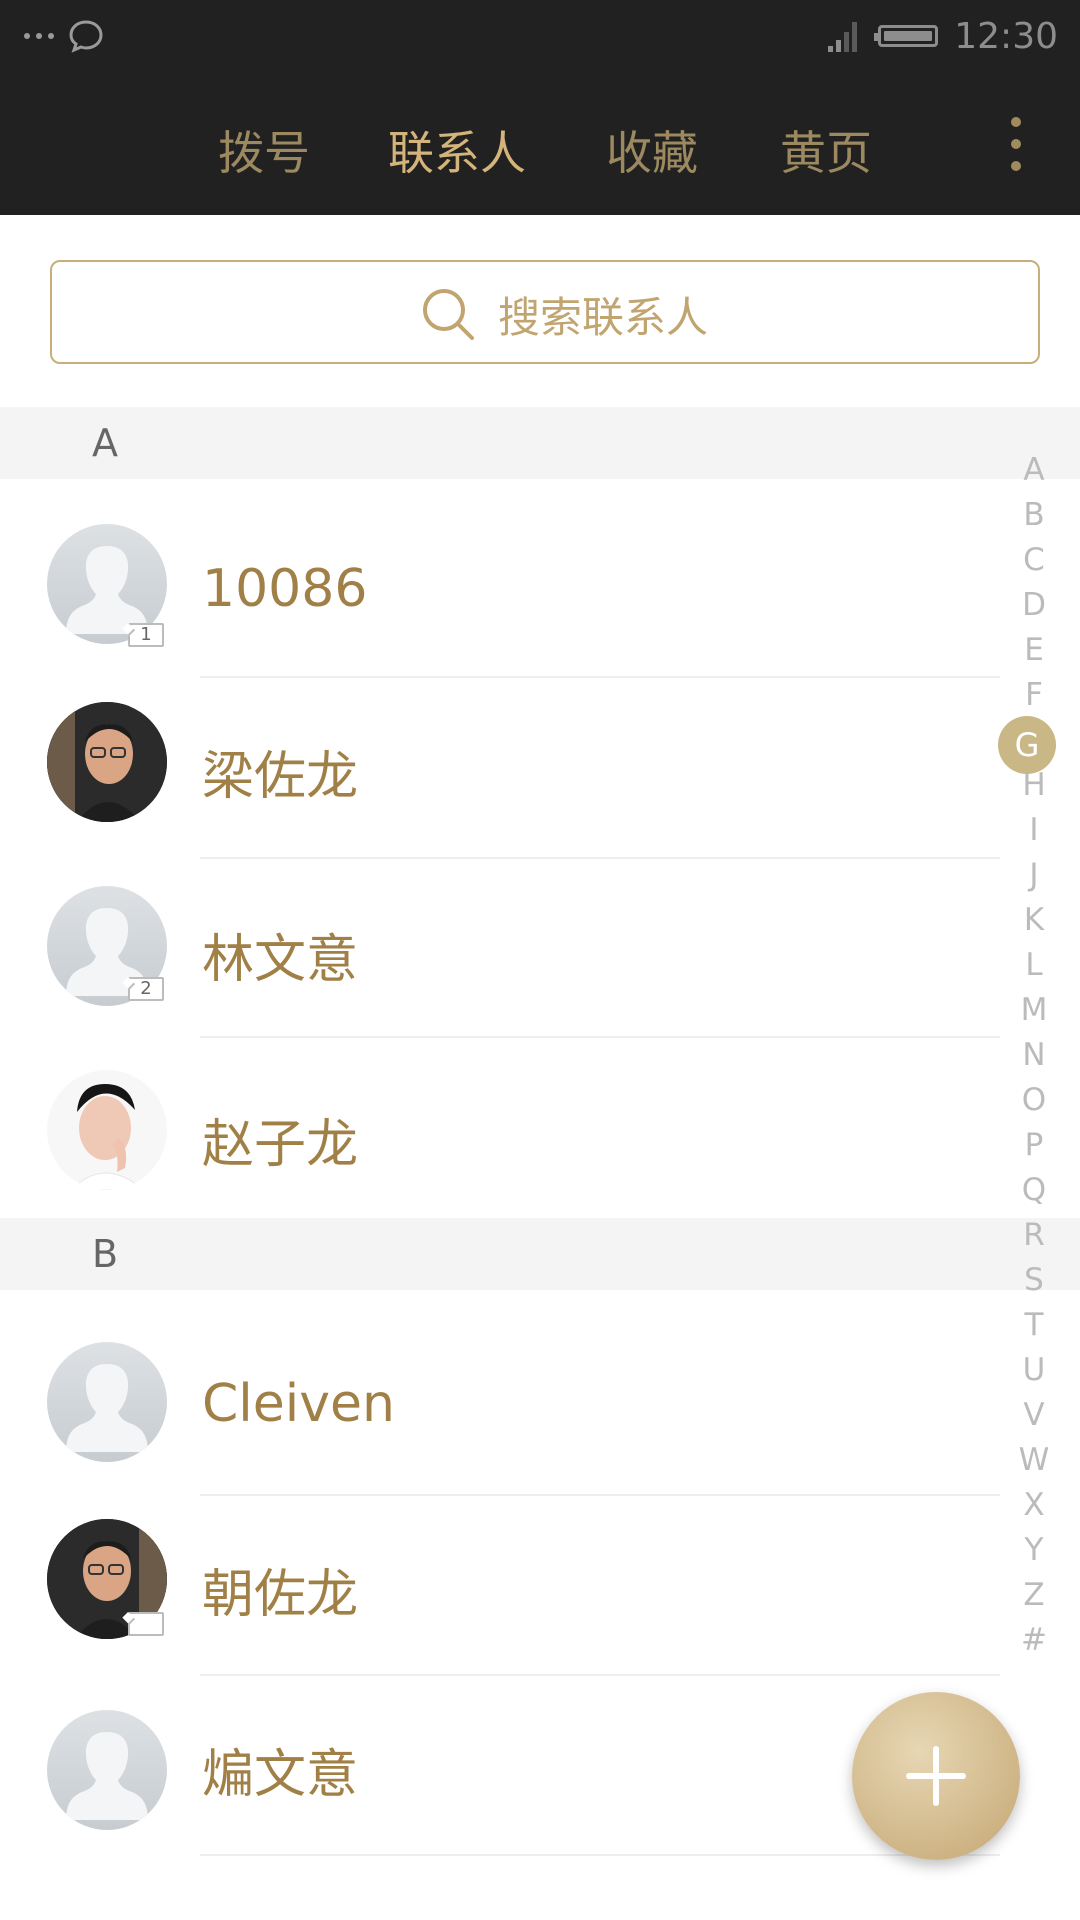 The height and width of the screenshot is (1920, 1080). Describe the element at coordinates (500, 1126) in the screenshot. I see `contact-row: 赵子龙` at that location.